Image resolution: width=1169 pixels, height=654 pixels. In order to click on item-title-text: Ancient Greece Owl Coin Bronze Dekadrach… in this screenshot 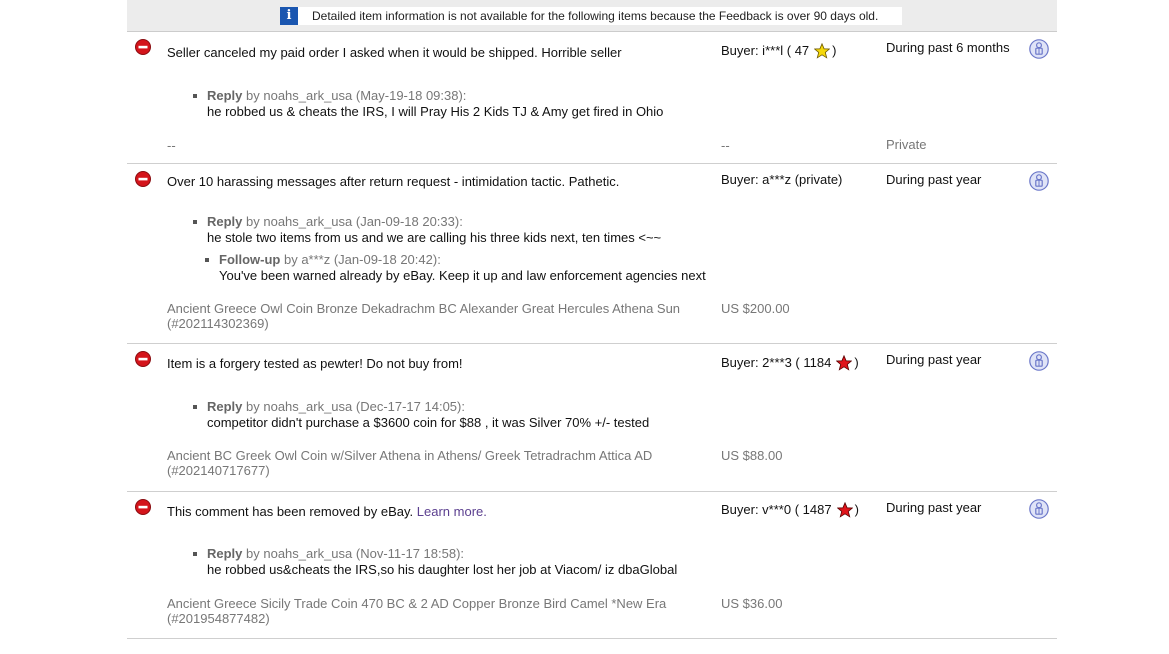, I will do `click(423, 308)`.